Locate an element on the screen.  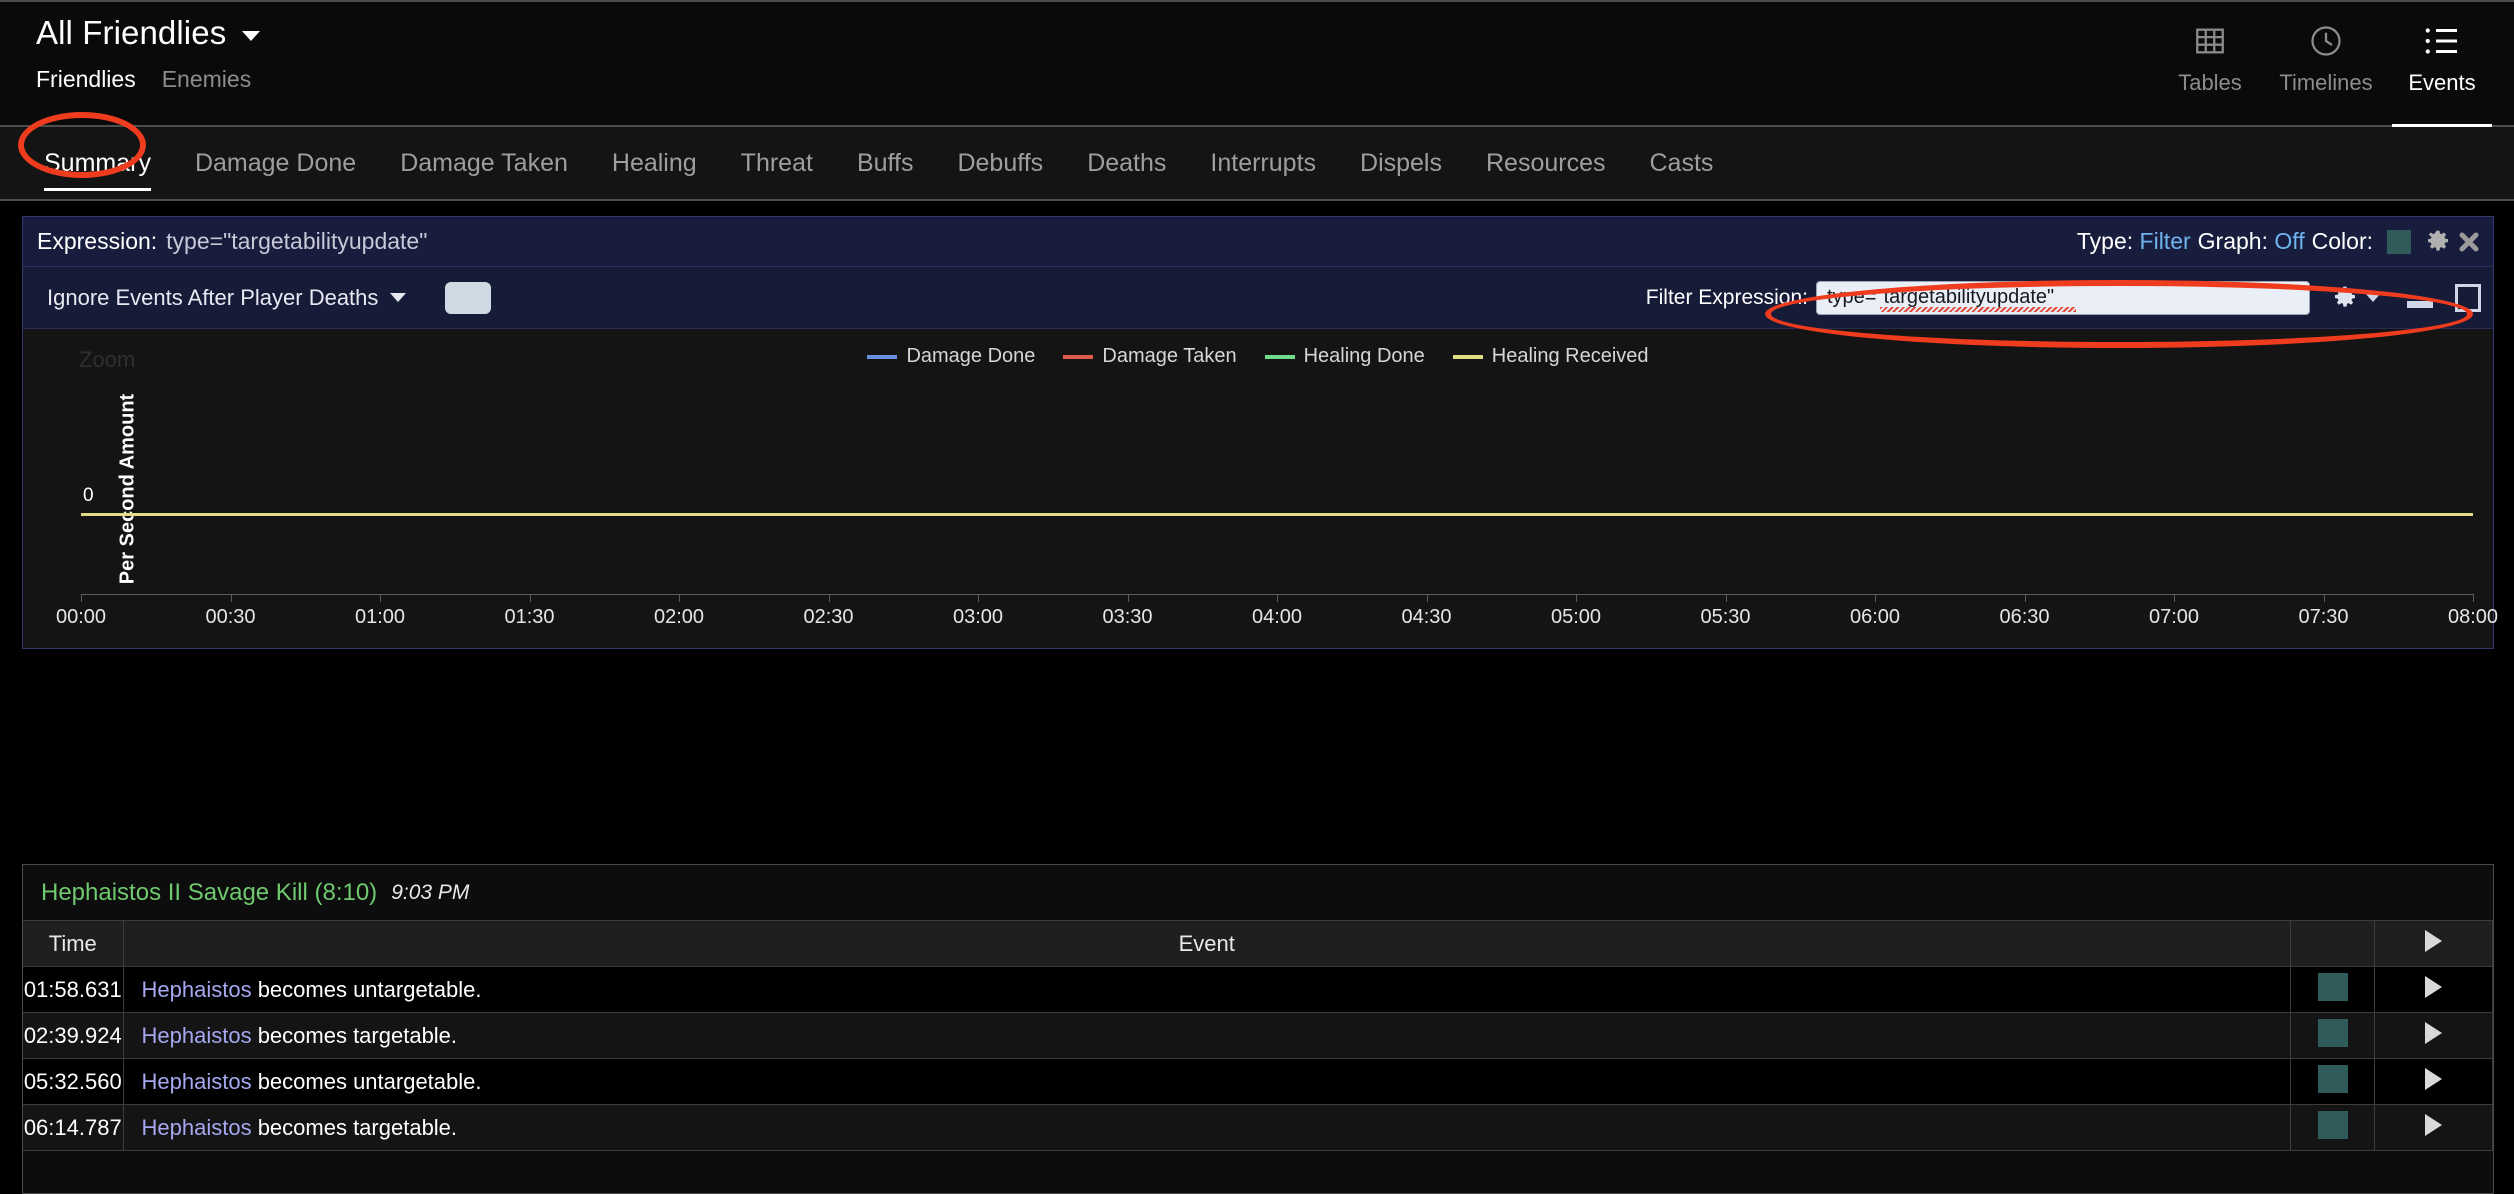
tab-buffs: Buffs is located at coordinates (885, 163).